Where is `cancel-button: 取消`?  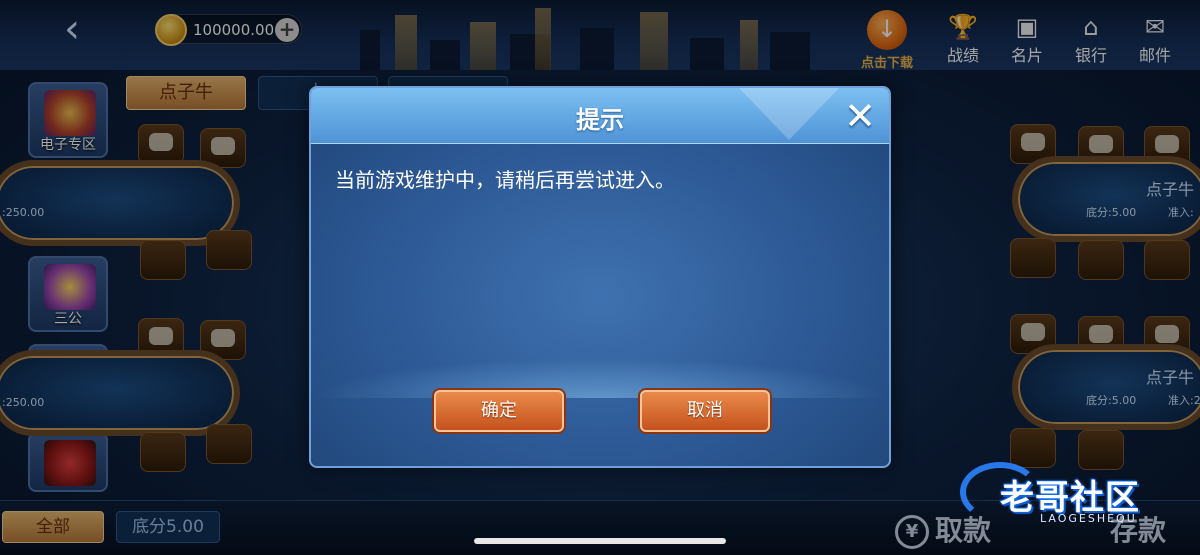 cancel-button: 取消 is located at coordinates (705, 411).